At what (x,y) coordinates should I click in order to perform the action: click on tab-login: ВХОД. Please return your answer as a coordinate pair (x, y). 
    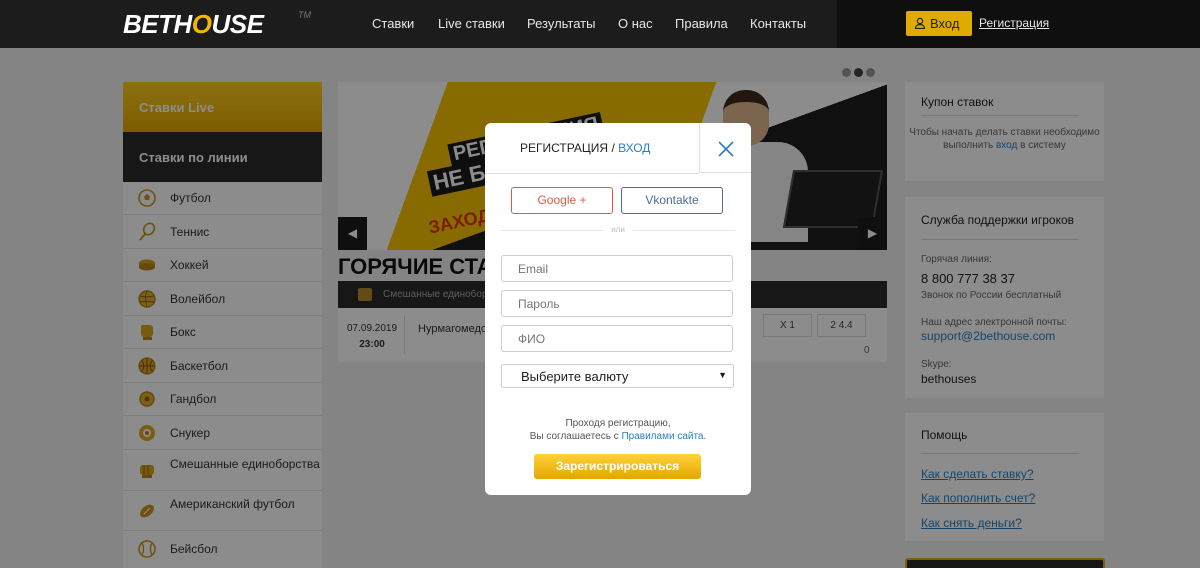
    Looking at the image, I should click on (634, 148).